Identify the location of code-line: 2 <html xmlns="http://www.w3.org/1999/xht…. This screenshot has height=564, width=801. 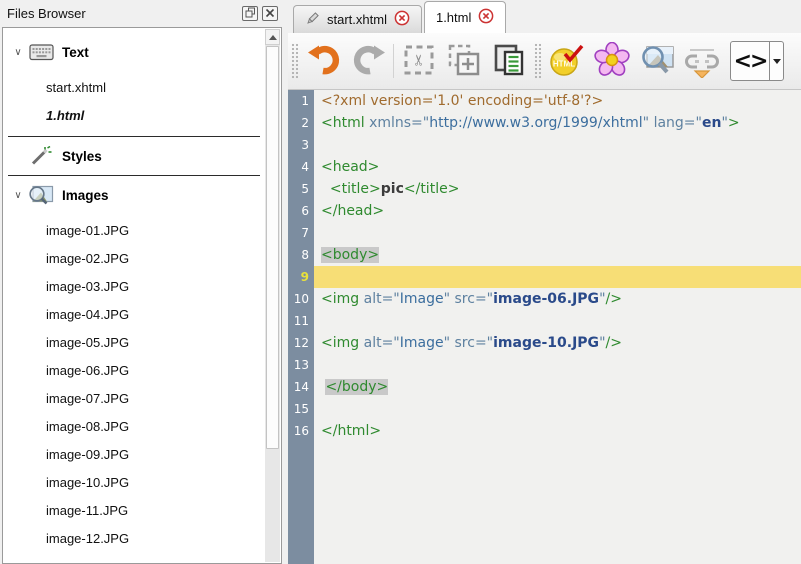
(544, 123).